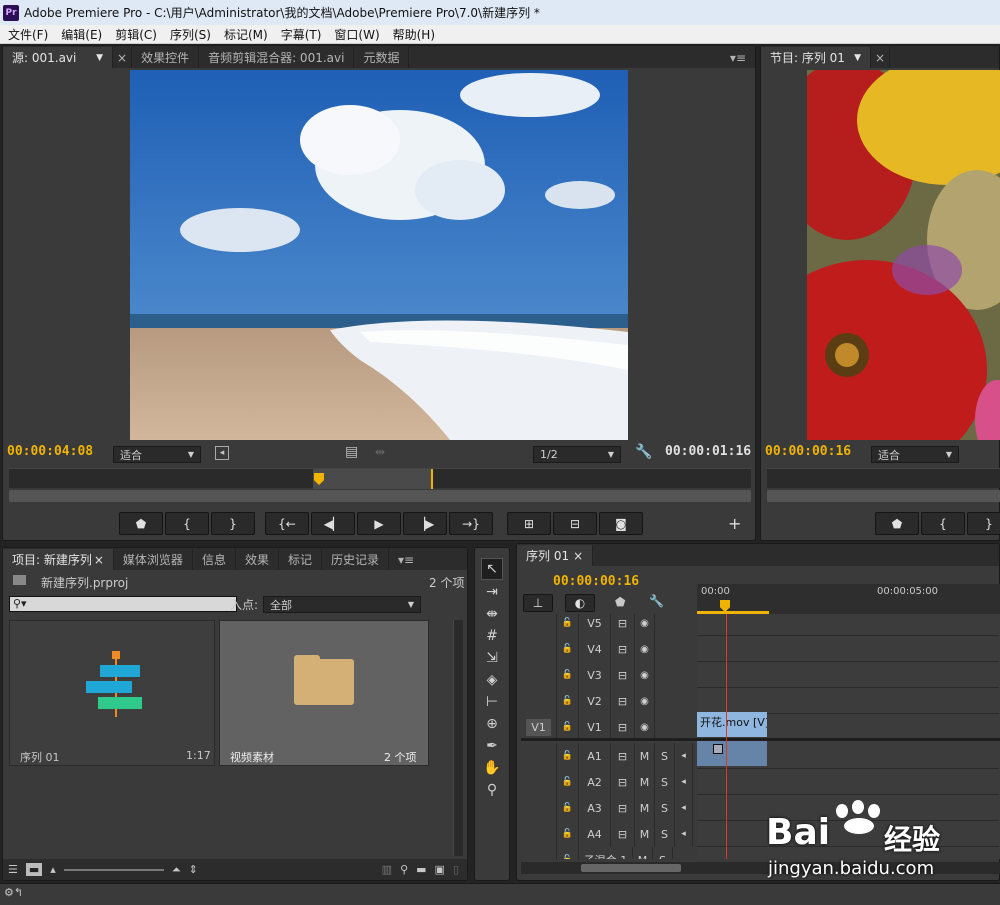 The image size is (1000, 905). Describe the element at coordinates (897, 523) in the screenshot. I see `program-add-marker-button: ⬟` at that location.